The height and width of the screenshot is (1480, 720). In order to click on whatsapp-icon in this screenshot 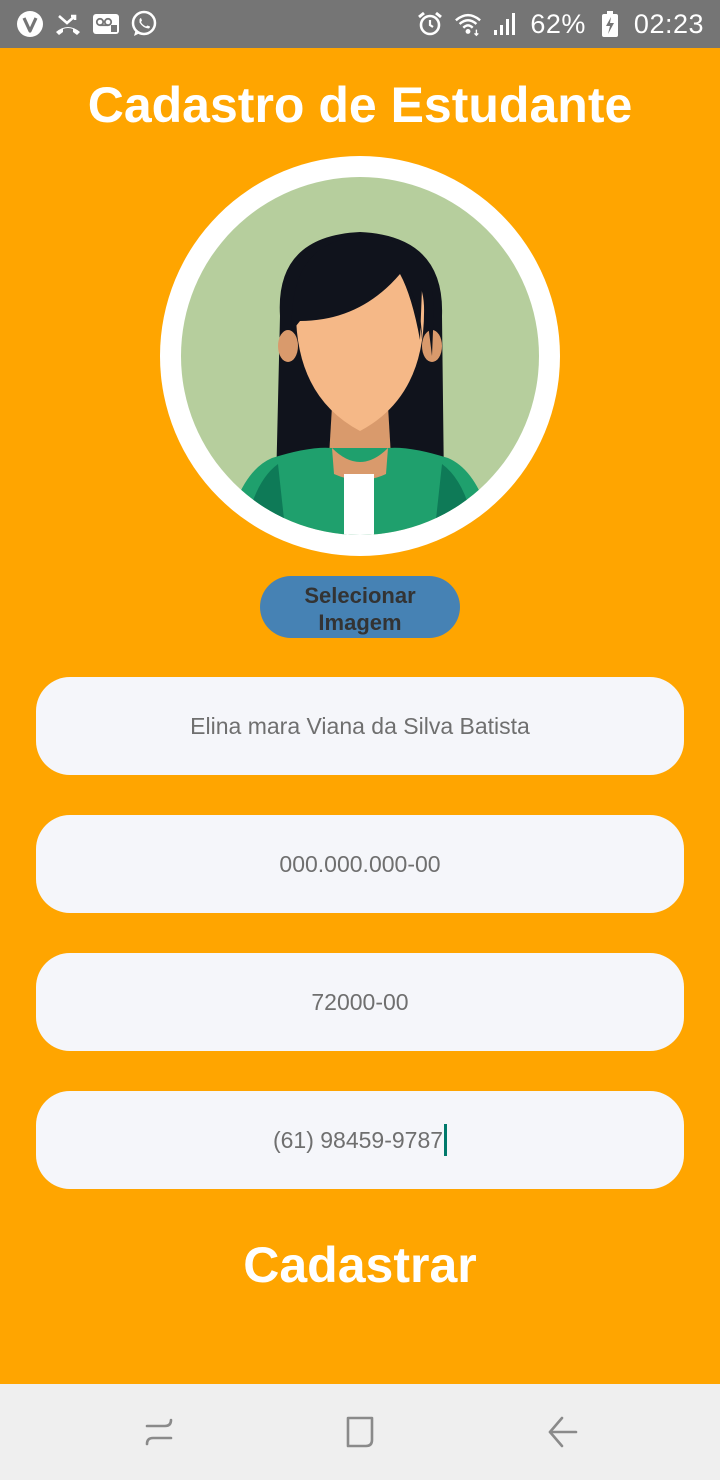, I will do `click(144, 24)`.